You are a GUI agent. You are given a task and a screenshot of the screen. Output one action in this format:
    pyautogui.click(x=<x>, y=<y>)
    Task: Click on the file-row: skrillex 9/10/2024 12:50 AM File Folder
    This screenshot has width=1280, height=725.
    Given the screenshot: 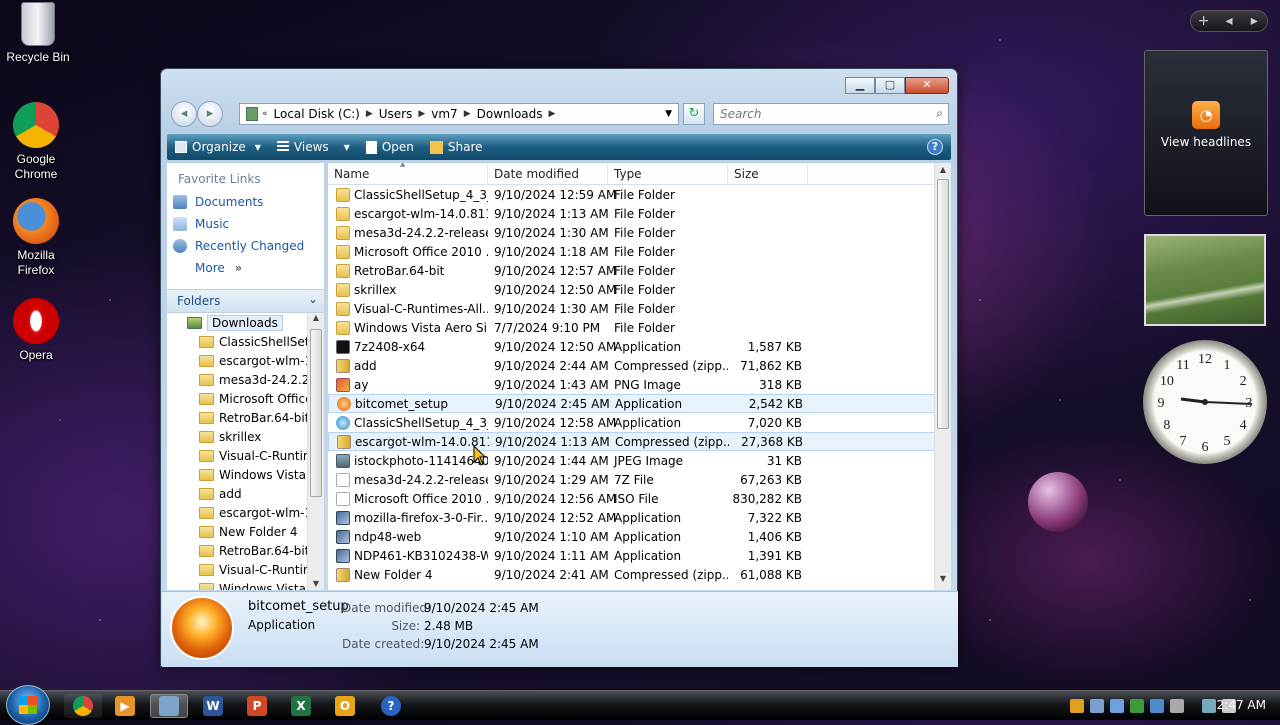 What is the action you would take?
    pyautogui.click(x=639, y=289)
    